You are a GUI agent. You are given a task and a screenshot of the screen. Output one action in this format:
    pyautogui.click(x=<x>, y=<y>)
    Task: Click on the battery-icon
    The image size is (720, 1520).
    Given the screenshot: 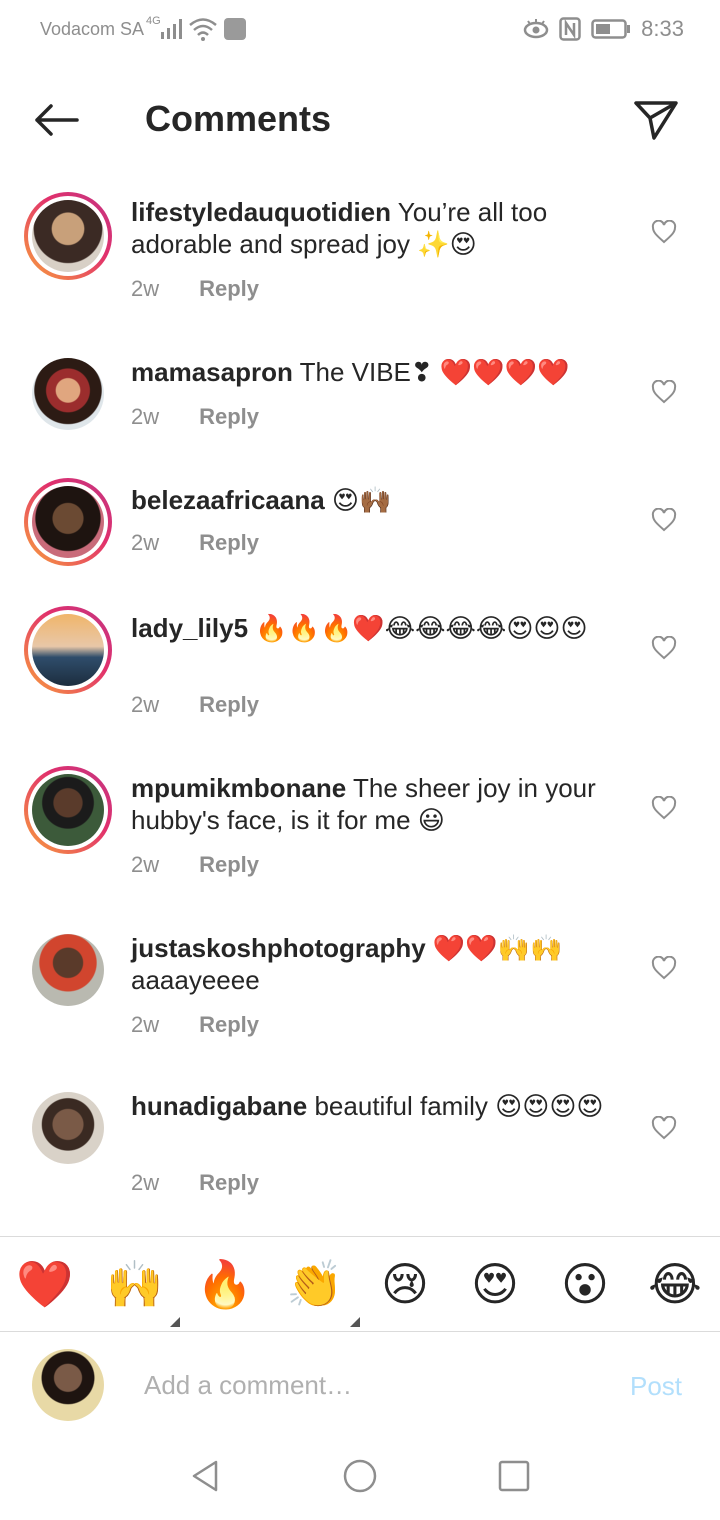 What is the action you would take?
    pyautogui.click(x=611, y=29)
    